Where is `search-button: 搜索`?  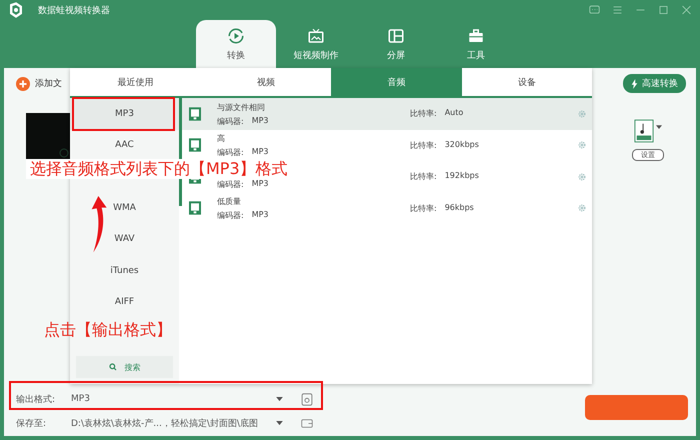
search-button: 搜索 is located at coordinates (124, 367).